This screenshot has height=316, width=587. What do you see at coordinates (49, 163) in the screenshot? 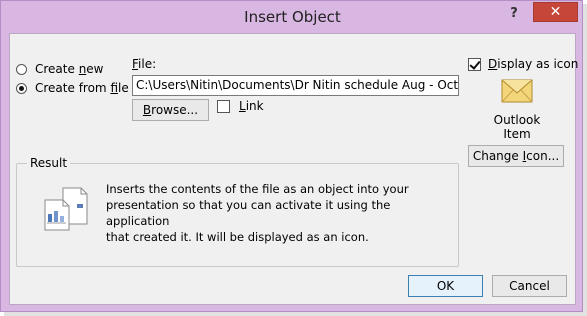
I see `result-title: Result` at bounding box center [49, 163].